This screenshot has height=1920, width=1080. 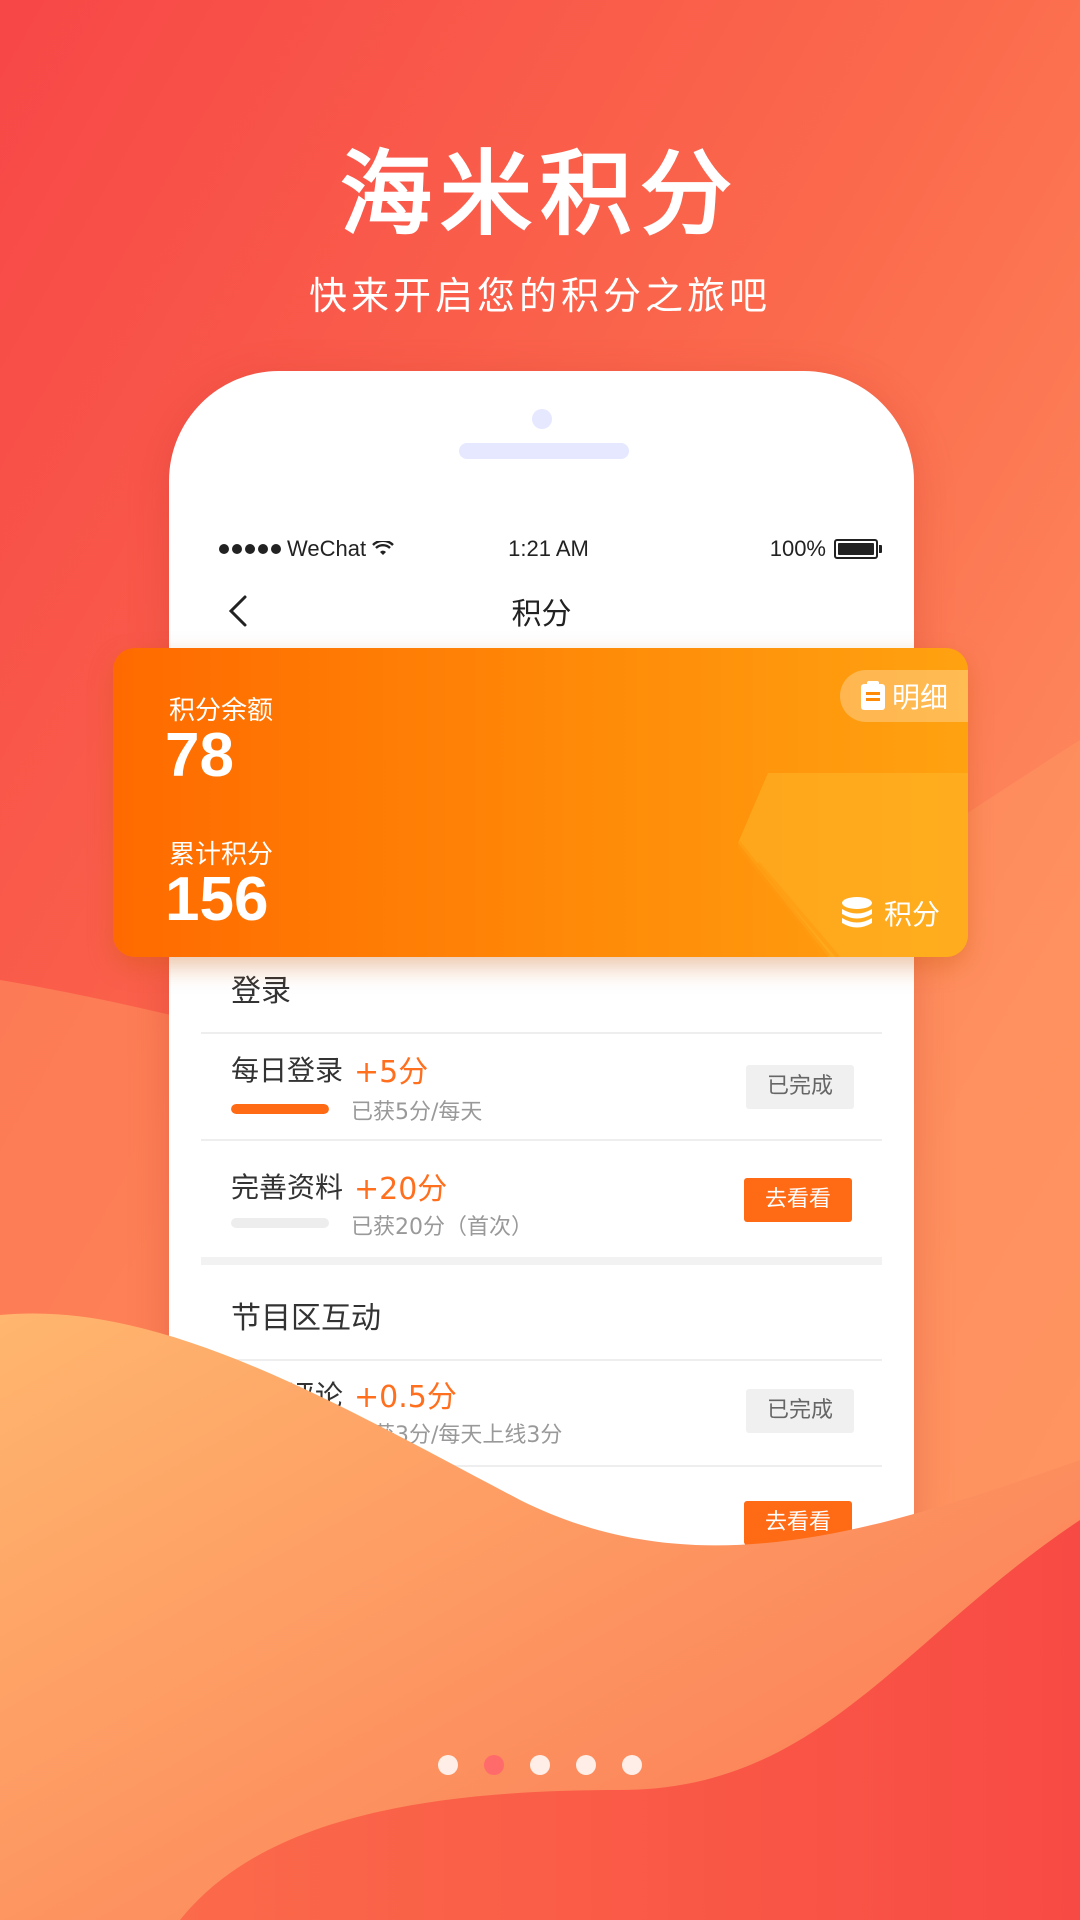 I want to click on page-indicator, so click(x=540, y=1765).